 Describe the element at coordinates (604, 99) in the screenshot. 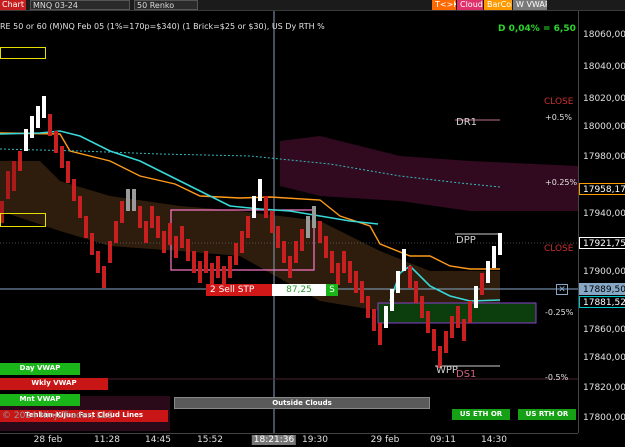

I see `price-tick: 18020,00` at that location.